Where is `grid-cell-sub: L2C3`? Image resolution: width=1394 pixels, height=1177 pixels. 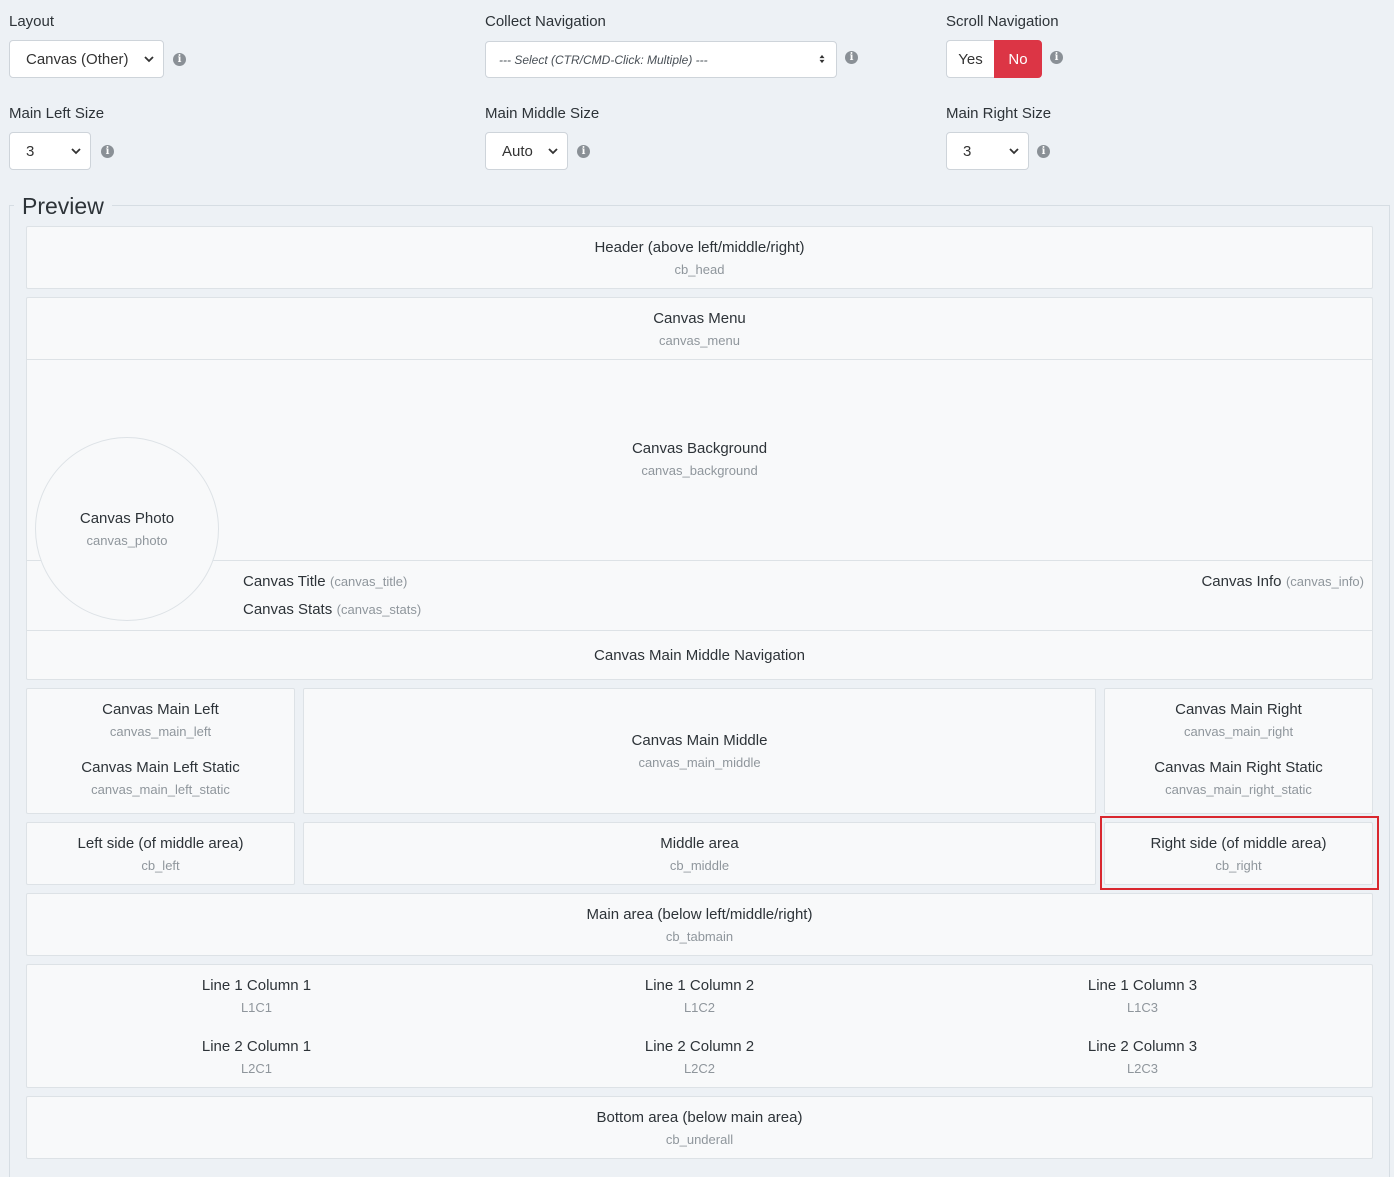
grid-cell-sub: L2C3 is located at coordinates (1142, 1068).